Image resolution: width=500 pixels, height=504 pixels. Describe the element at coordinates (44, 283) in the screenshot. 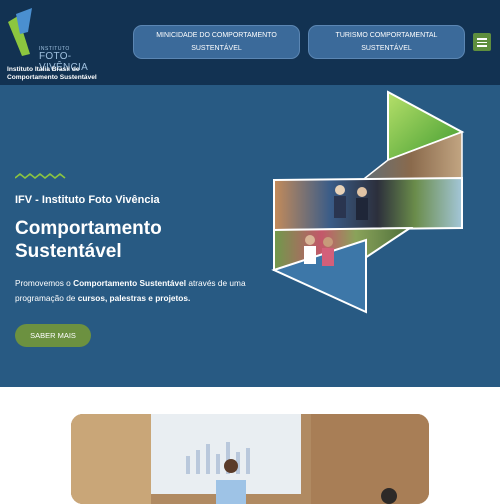

I see `hero-desc-text-1: Promovemos o` at that location.